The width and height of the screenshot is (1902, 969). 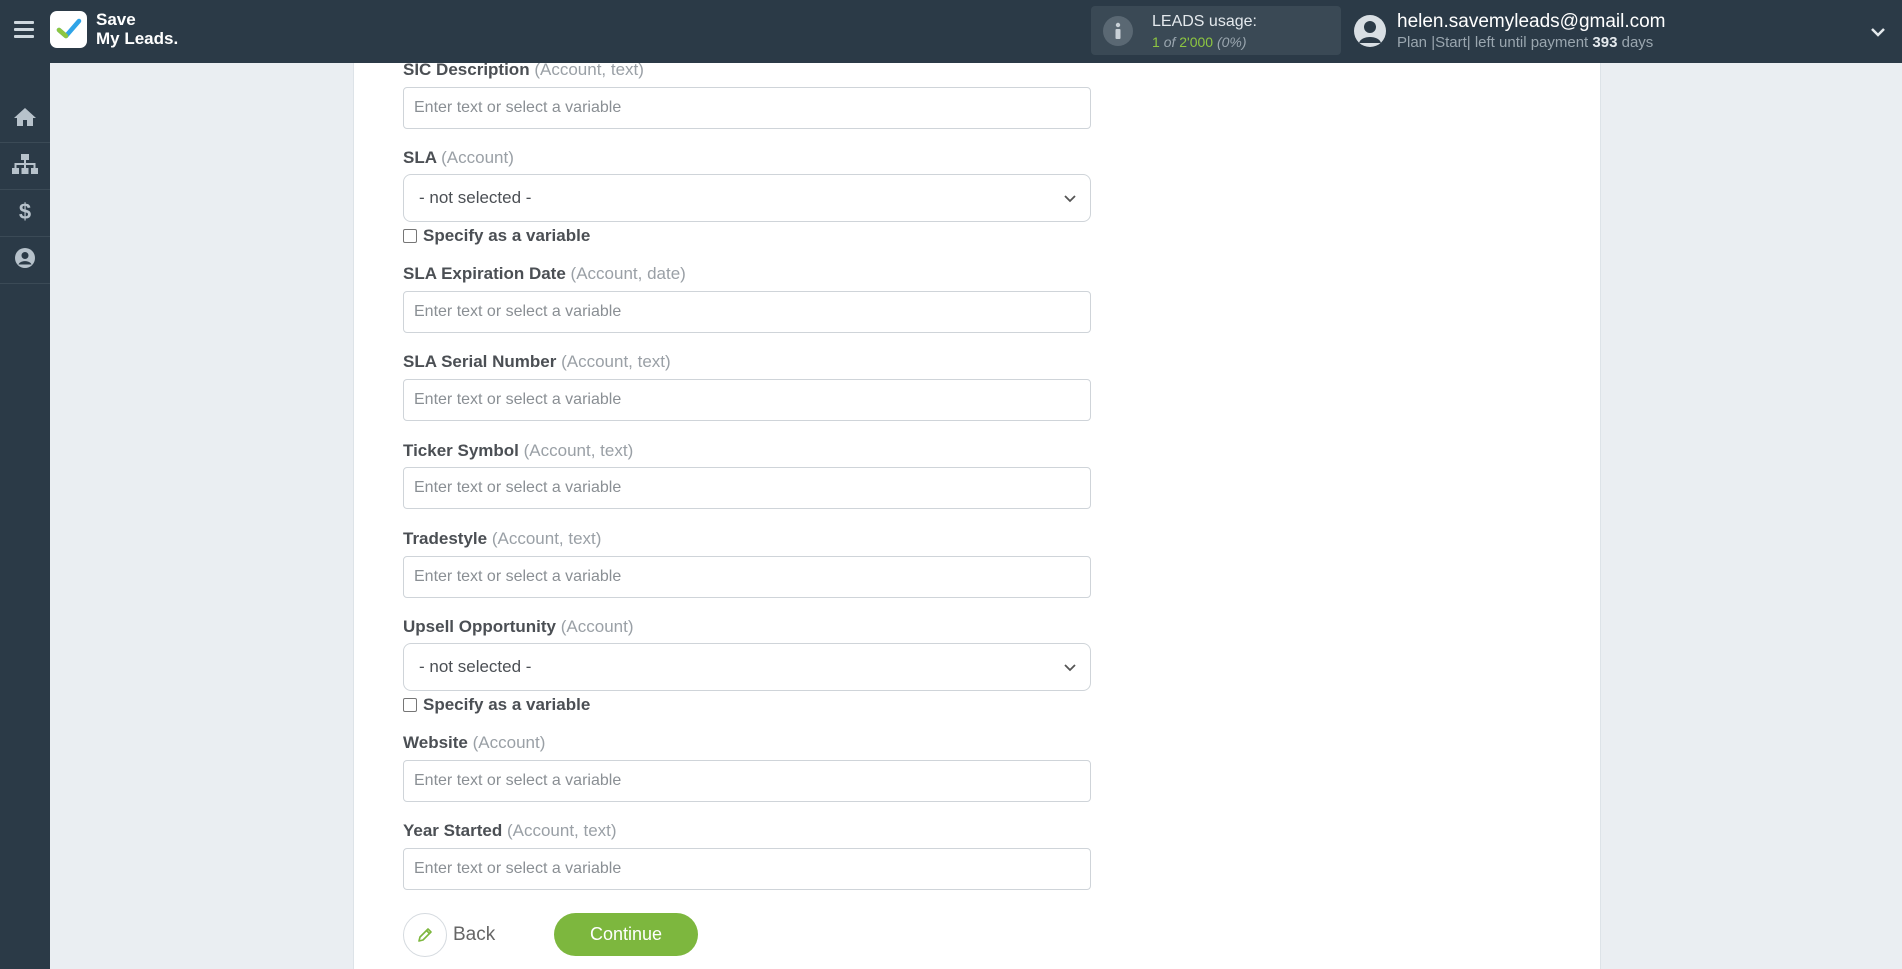 I want to click on home-icon, so click(x=25, y=119).